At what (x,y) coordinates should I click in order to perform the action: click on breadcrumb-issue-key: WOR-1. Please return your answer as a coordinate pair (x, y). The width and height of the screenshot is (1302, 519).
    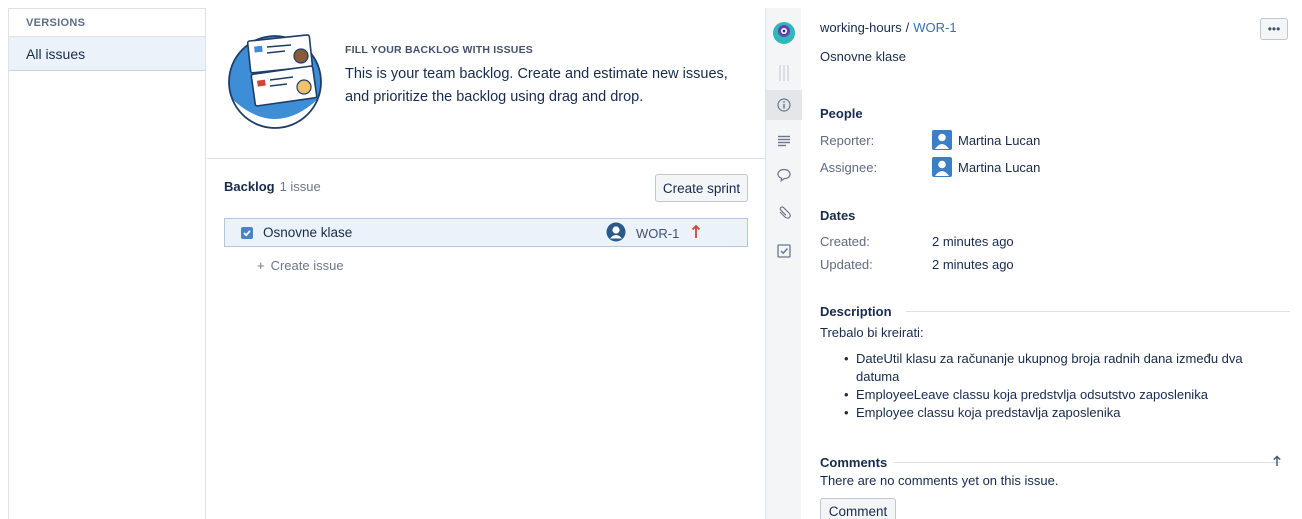
    Looking at the image, I should click on (934, 27).